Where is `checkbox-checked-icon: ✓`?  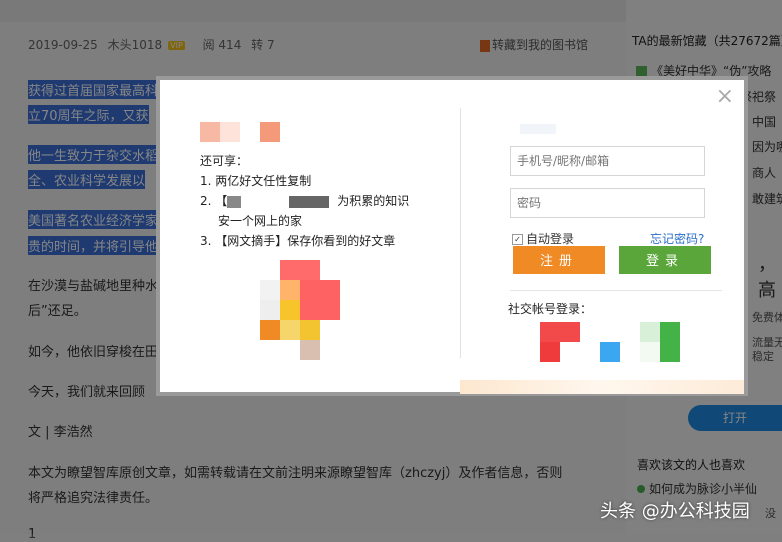 checkbox-checked-icon: ✓ is located at coordinates (517, 239).